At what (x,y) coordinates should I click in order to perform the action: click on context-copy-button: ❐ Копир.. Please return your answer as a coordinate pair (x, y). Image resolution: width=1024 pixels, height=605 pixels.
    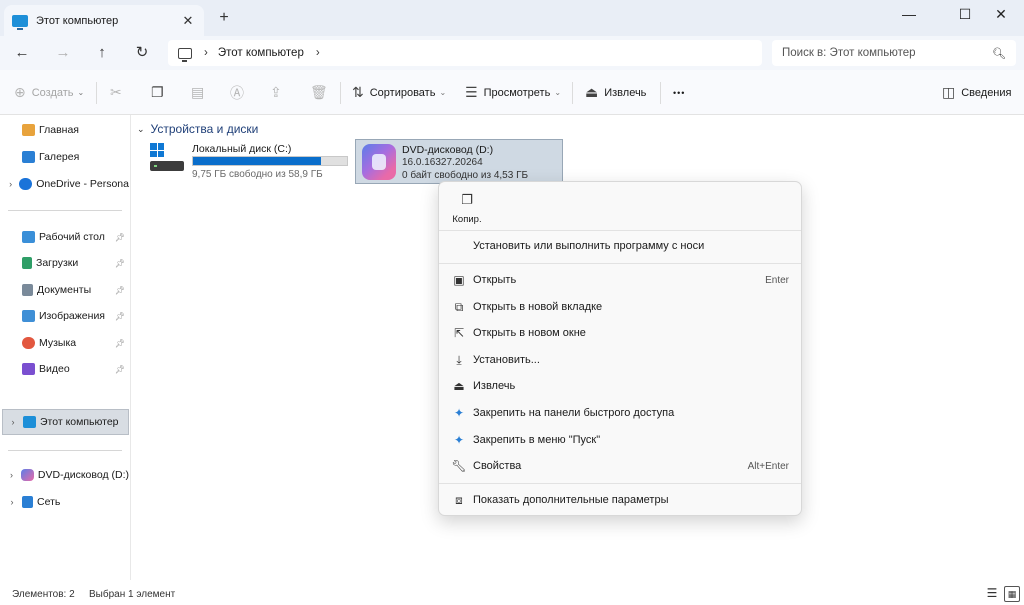
    Looking at the image, I should click on (467, 208).